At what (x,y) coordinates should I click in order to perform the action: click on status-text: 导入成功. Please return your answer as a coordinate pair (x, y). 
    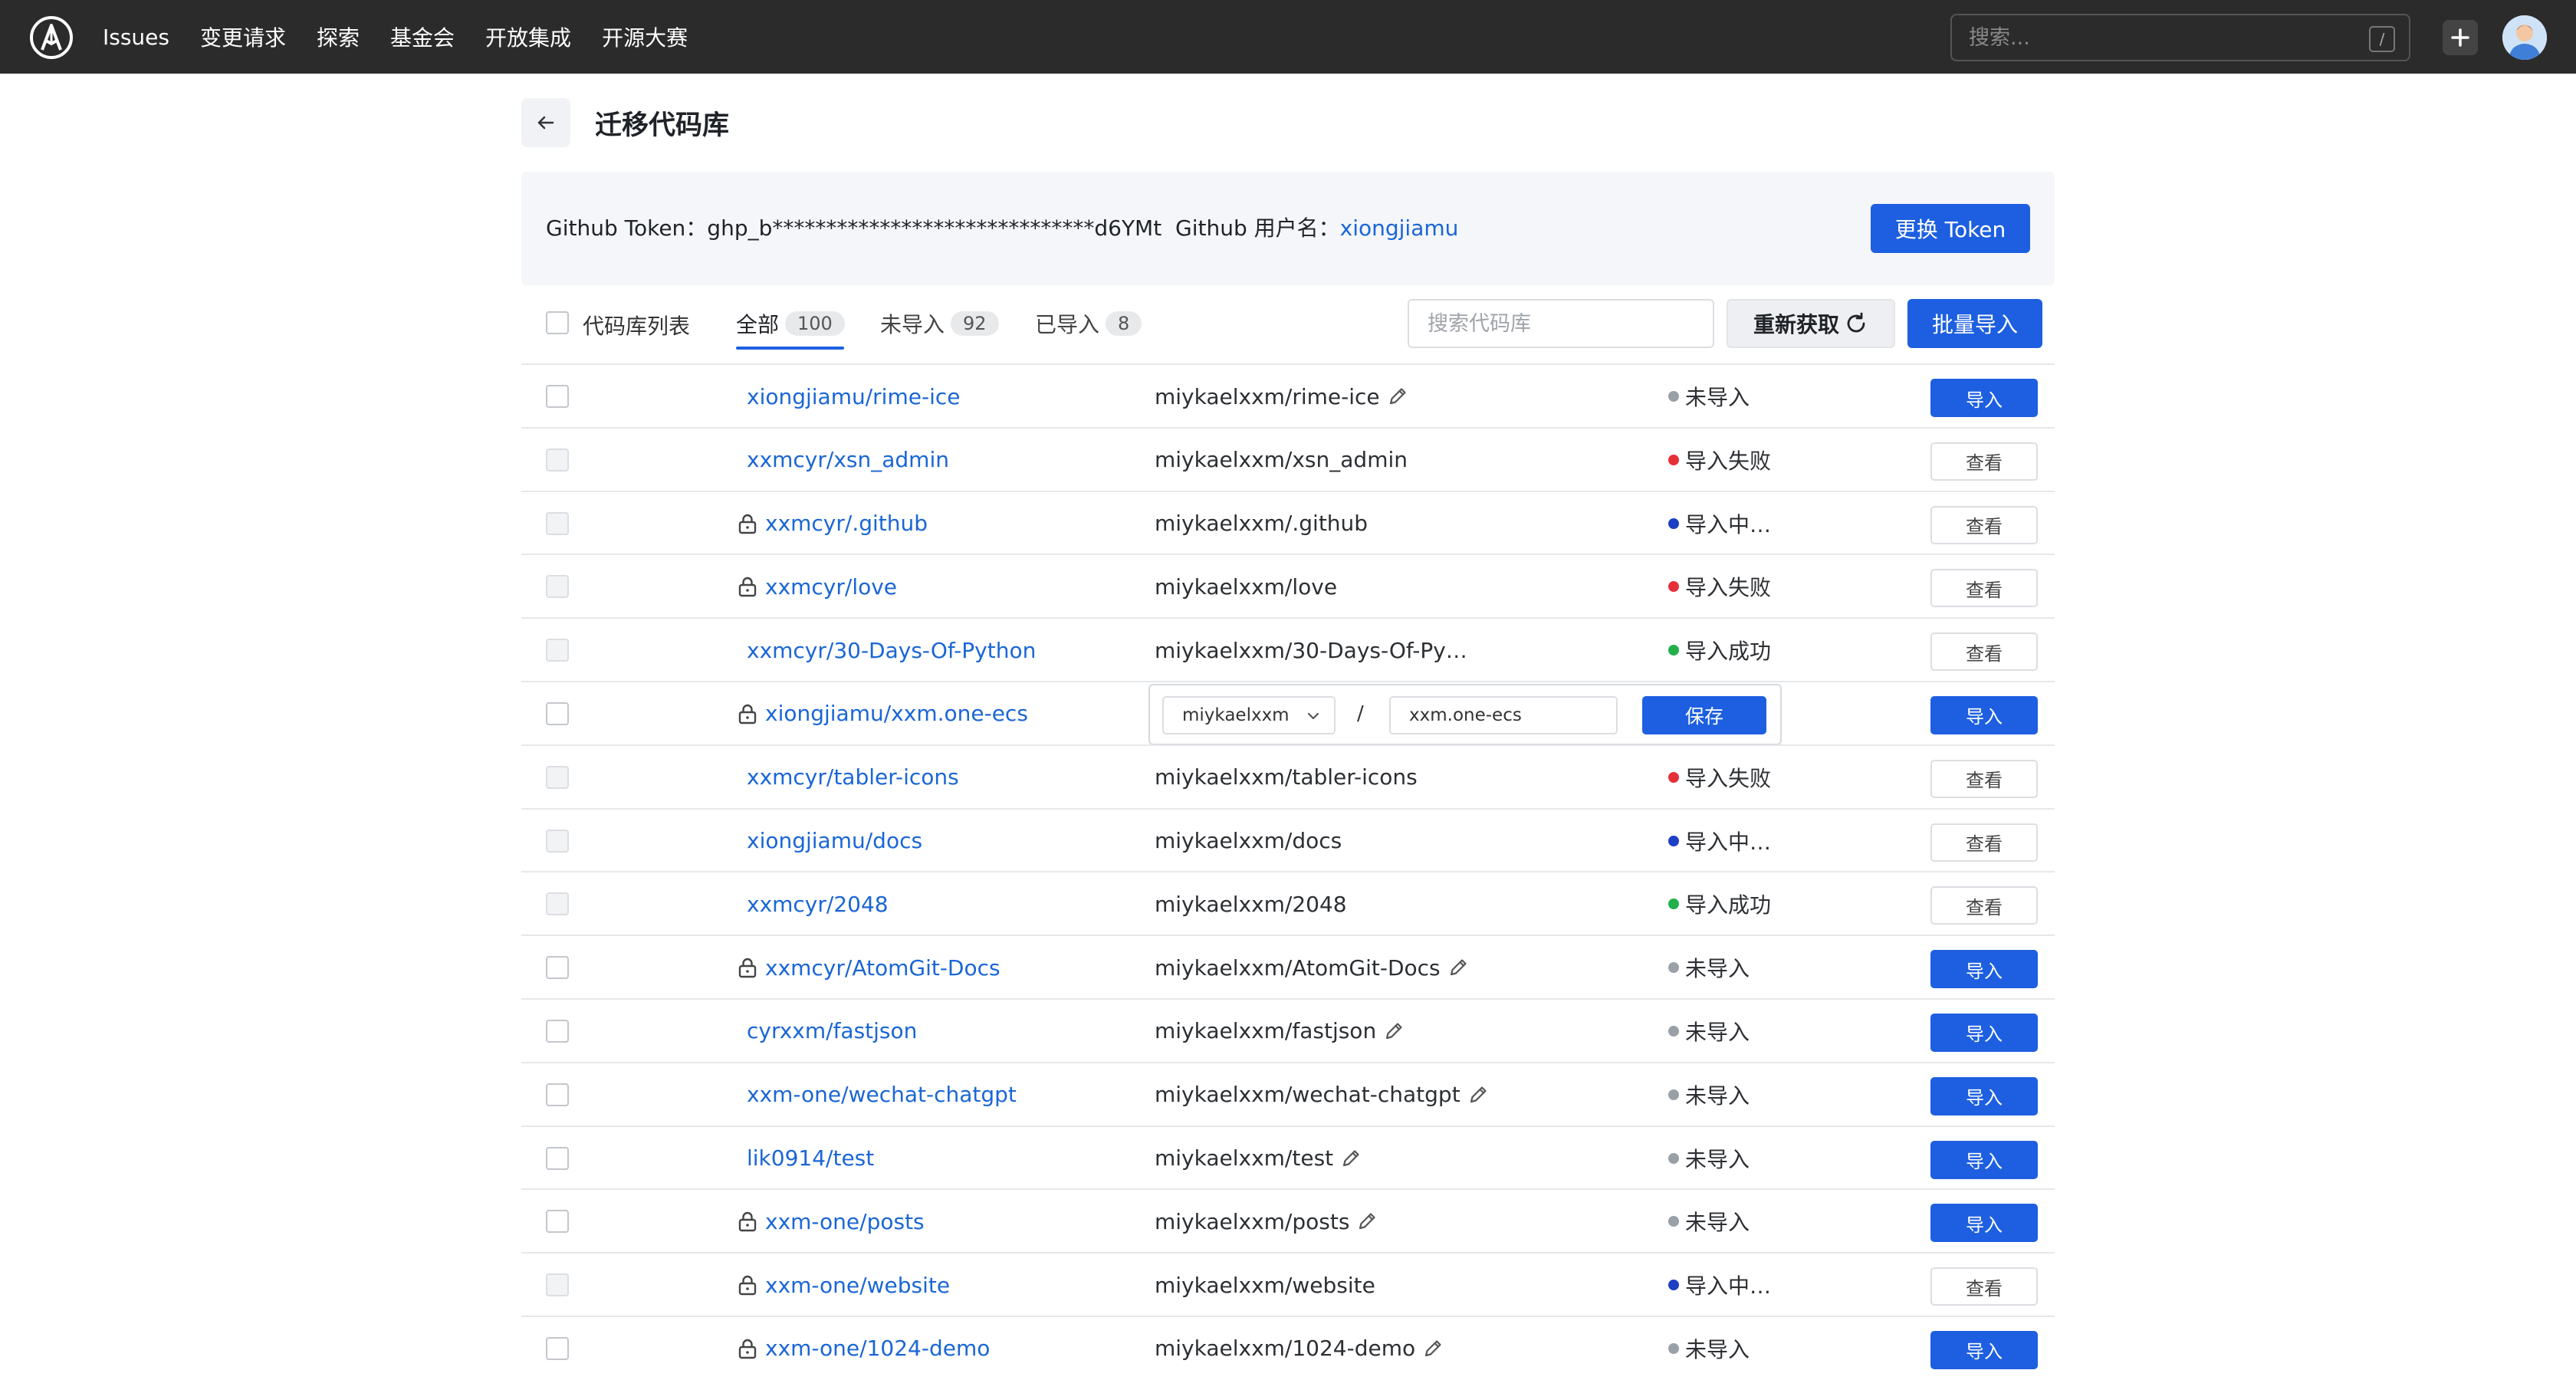
    Looking at the image, I should click on (1729, 905).